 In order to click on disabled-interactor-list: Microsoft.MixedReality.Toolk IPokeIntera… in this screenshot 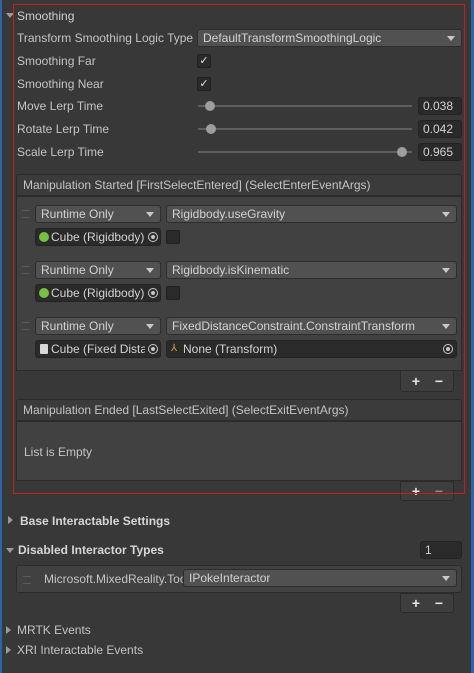, I will do `click(239, 579)`.